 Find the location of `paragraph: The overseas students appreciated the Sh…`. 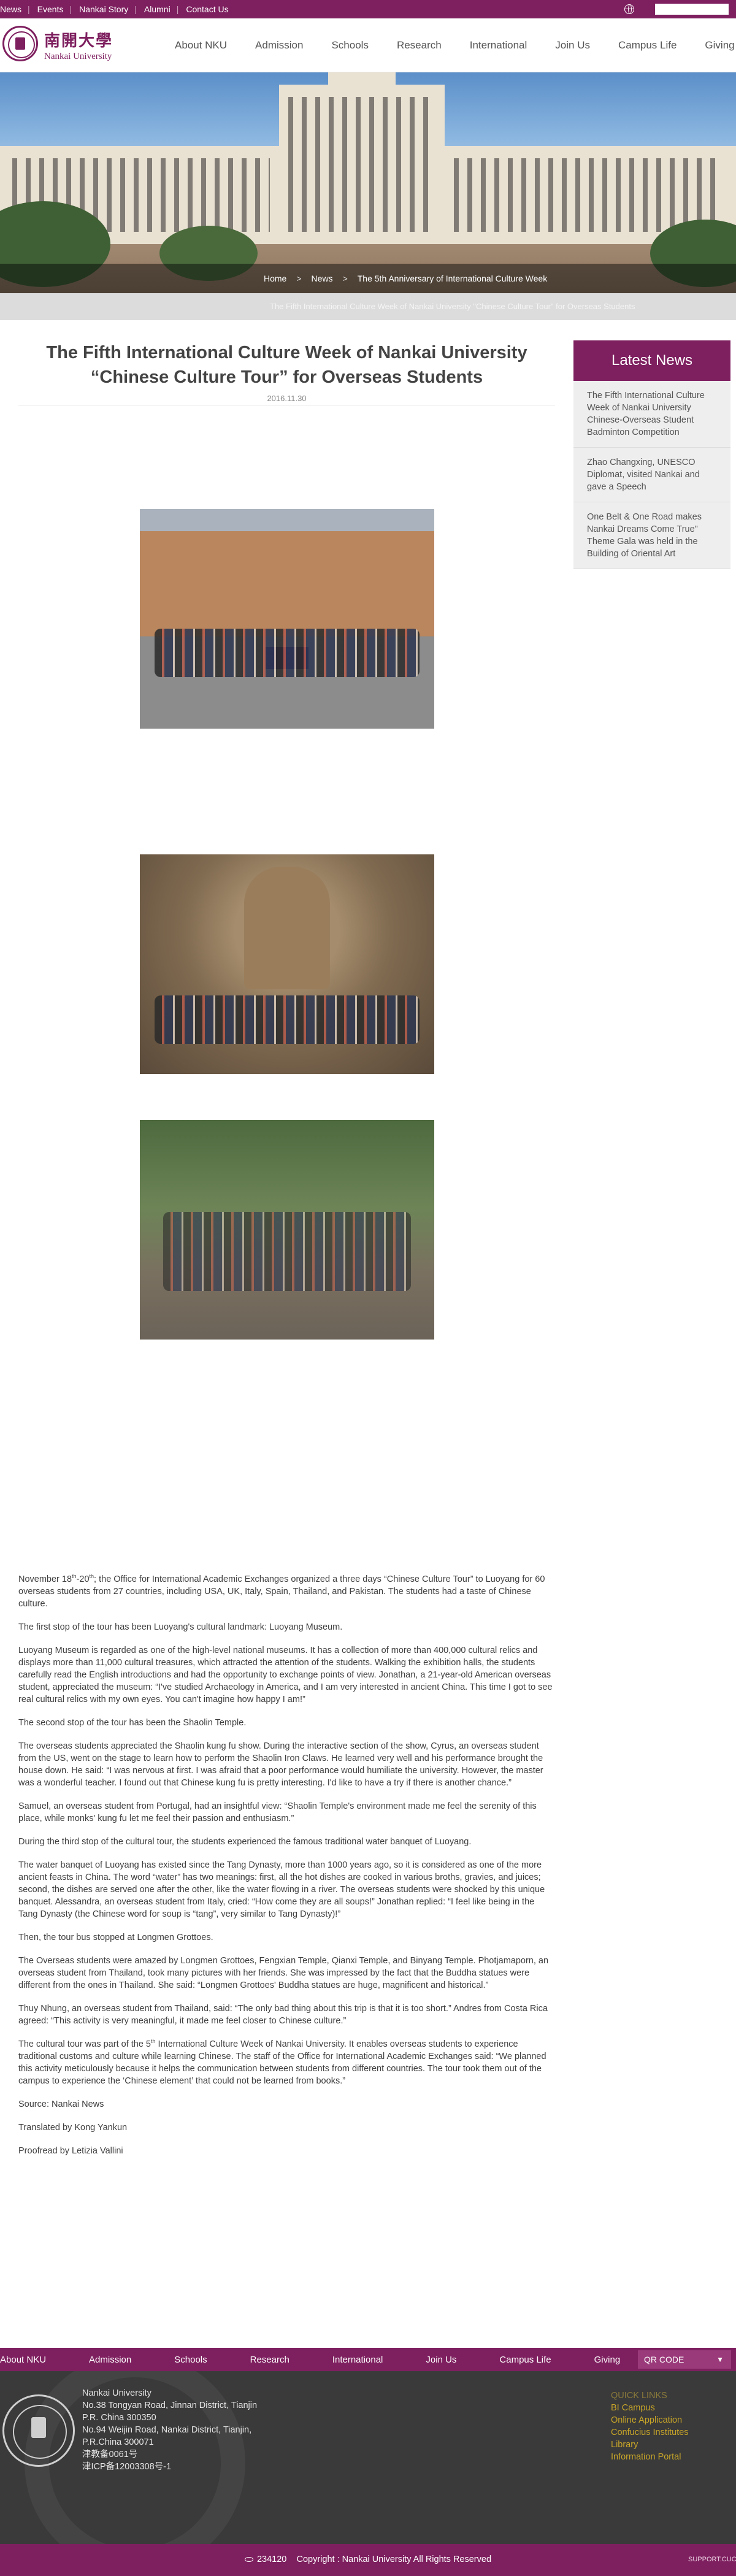

paragraph: The overseas students appreciated the Sh… is located at coordinates (280, 1764).